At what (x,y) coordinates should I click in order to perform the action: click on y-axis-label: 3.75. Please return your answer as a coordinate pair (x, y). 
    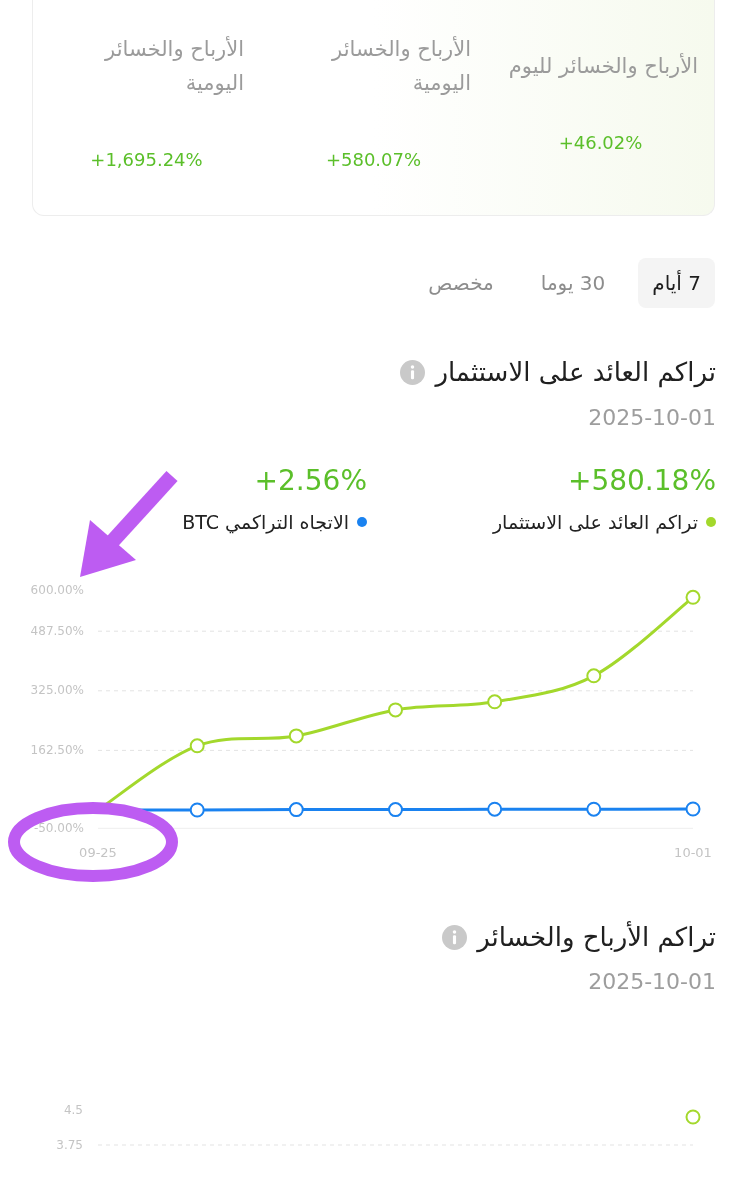
    Looking at the image, I should click on (69, 1144).